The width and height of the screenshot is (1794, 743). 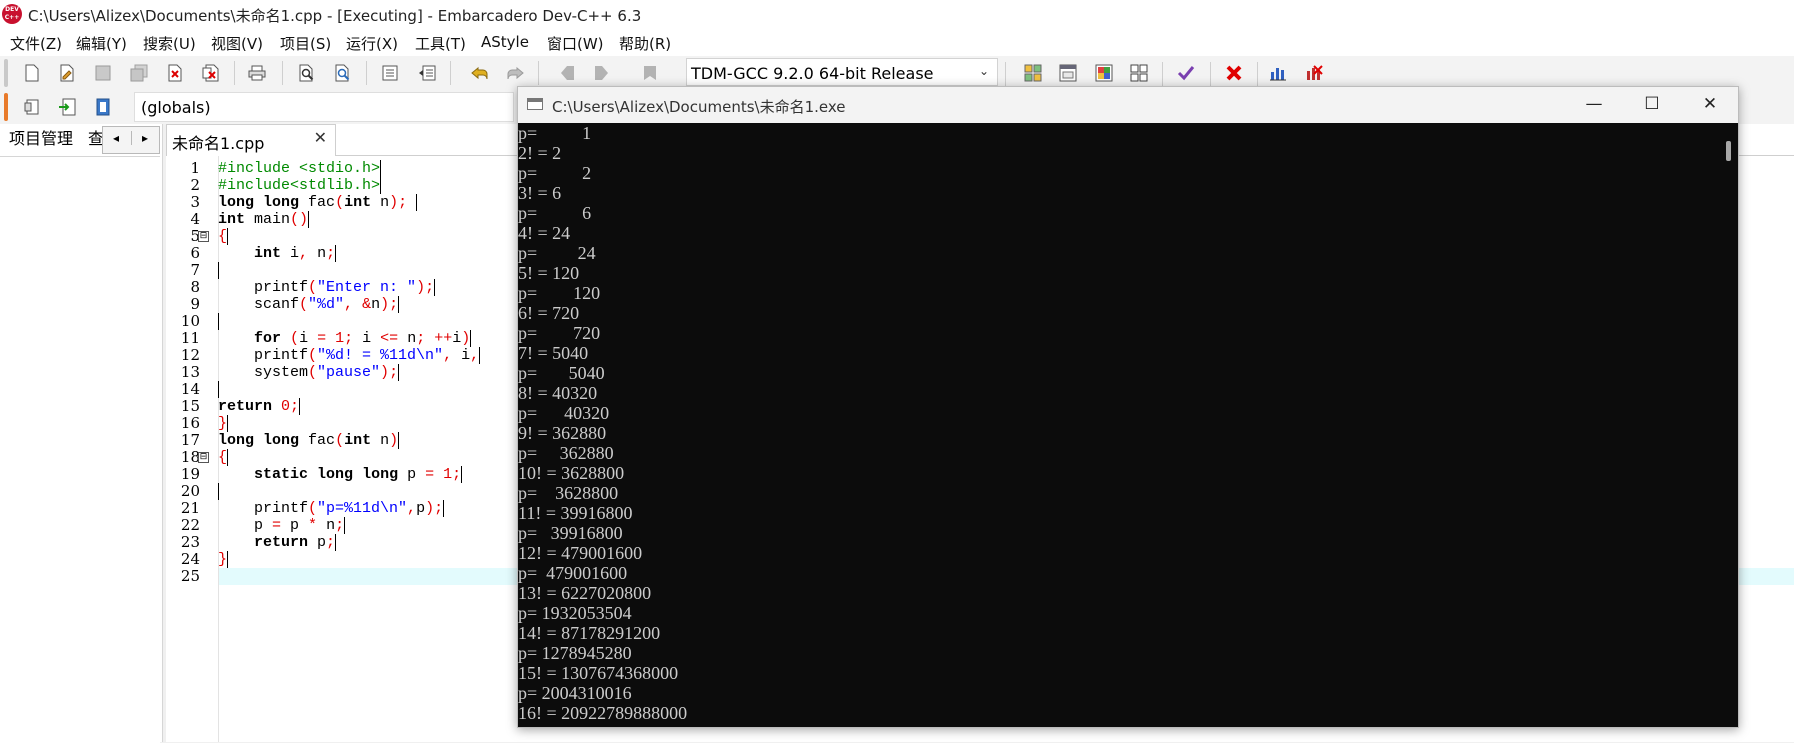 What do you see at coordinates (842, 72) in the screenshot?
I see `compiler-select: TDM-GCC 9.2.0 64-bit Release ⌄` at bounding box center [842, 72].